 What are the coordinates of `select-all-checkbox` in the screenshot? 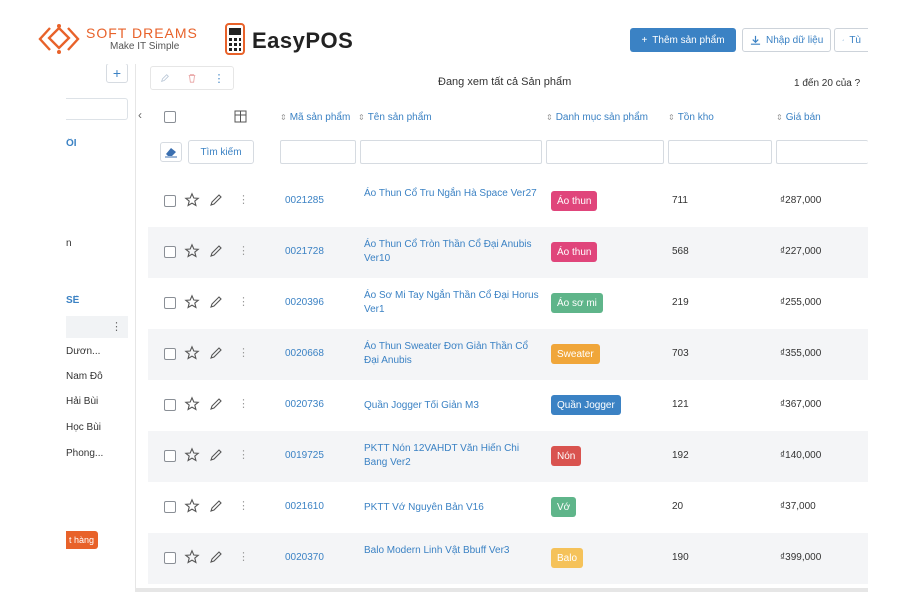 It's located at (170, 117).